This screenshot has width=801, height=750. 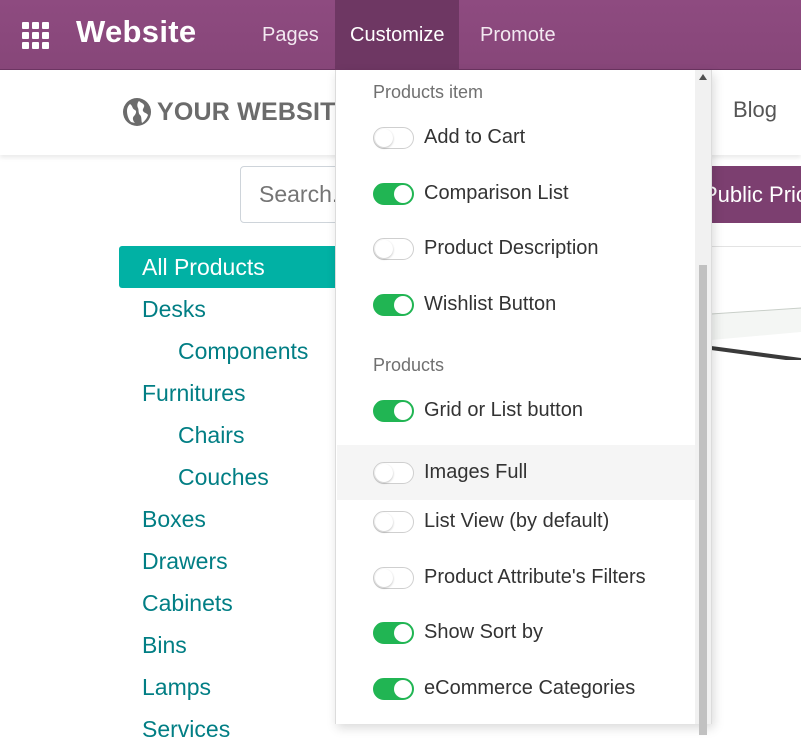 I want to click on option-wishlist-button: Wishlist Button, so click(x=516, y=304).